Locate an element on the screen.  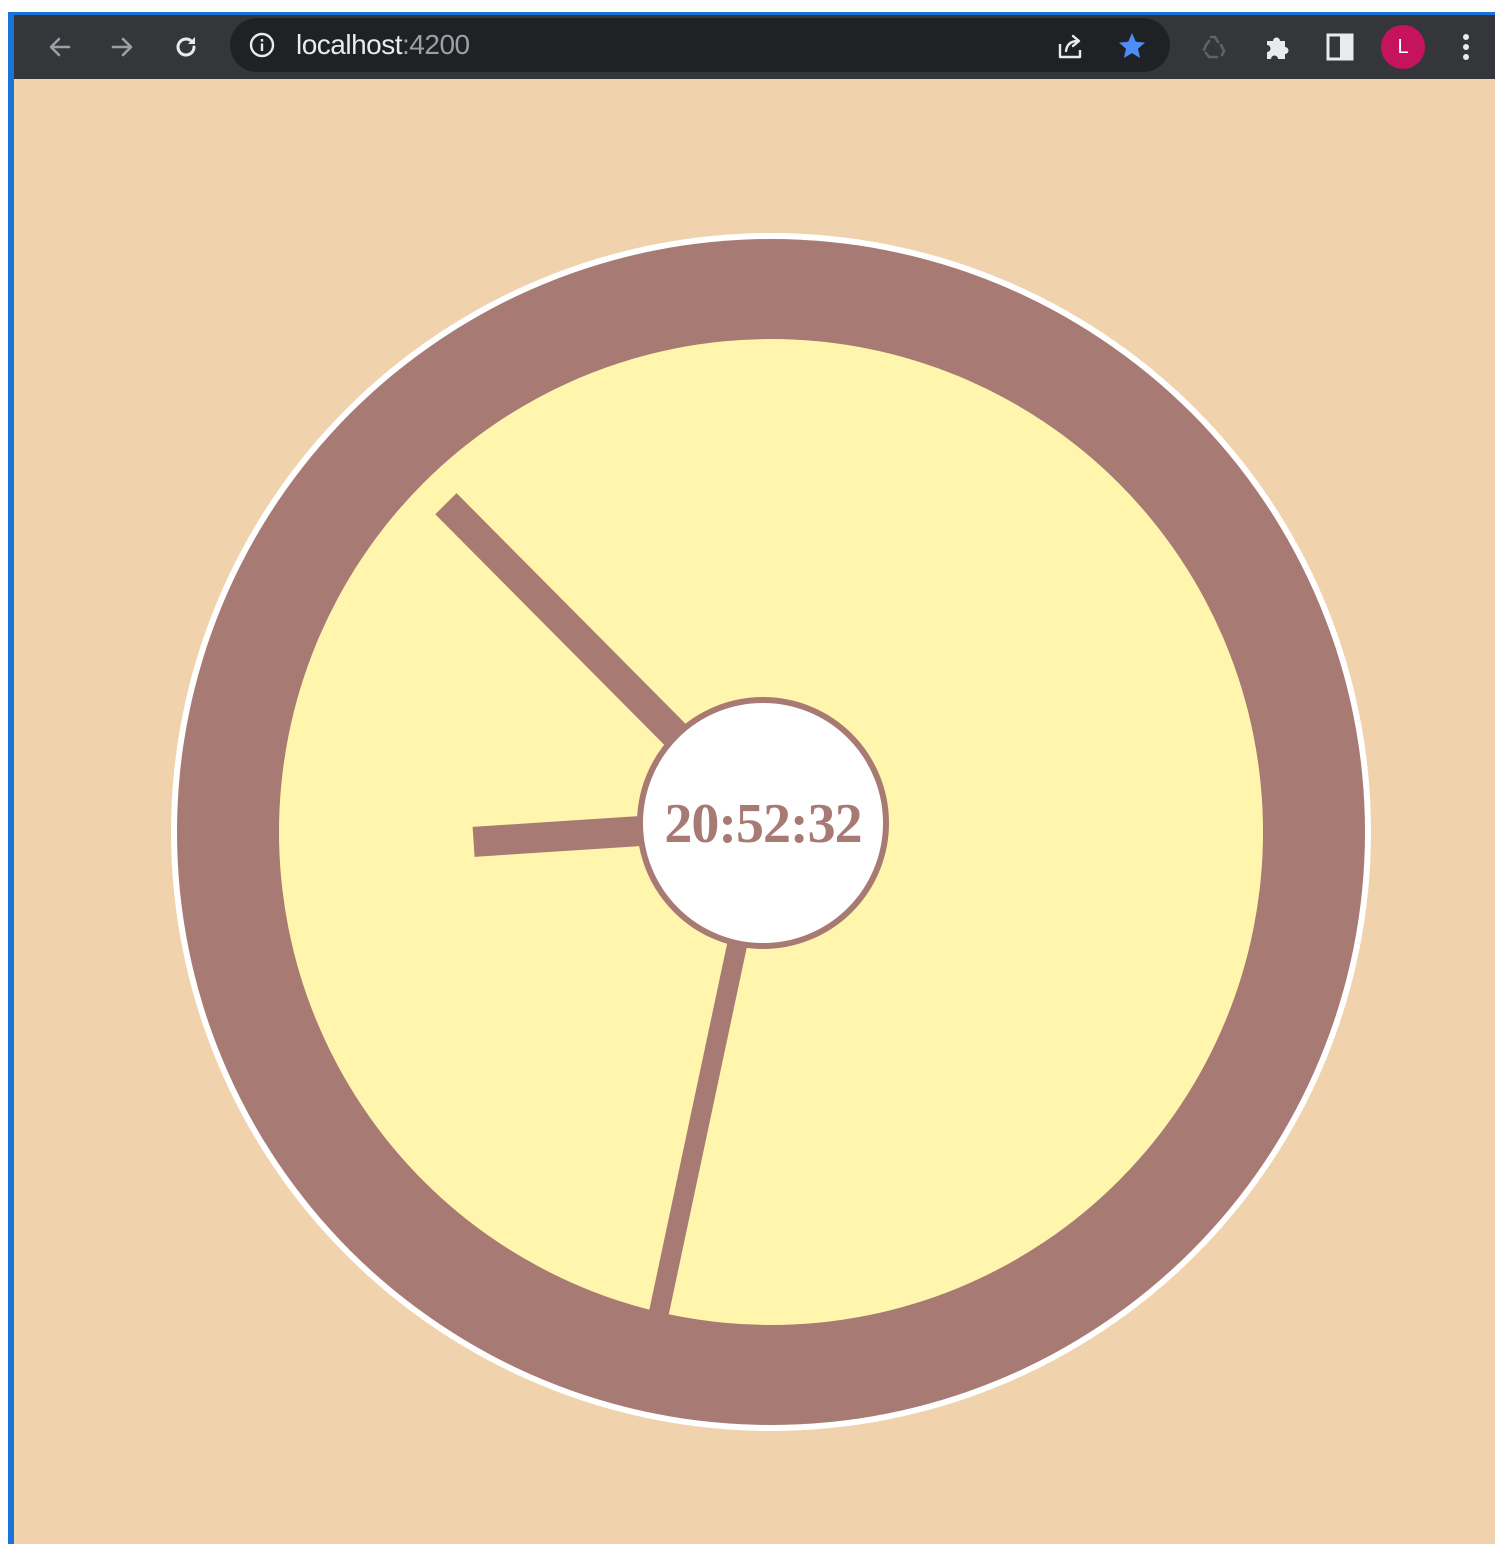
back-button is located at coordinates (60, 47).